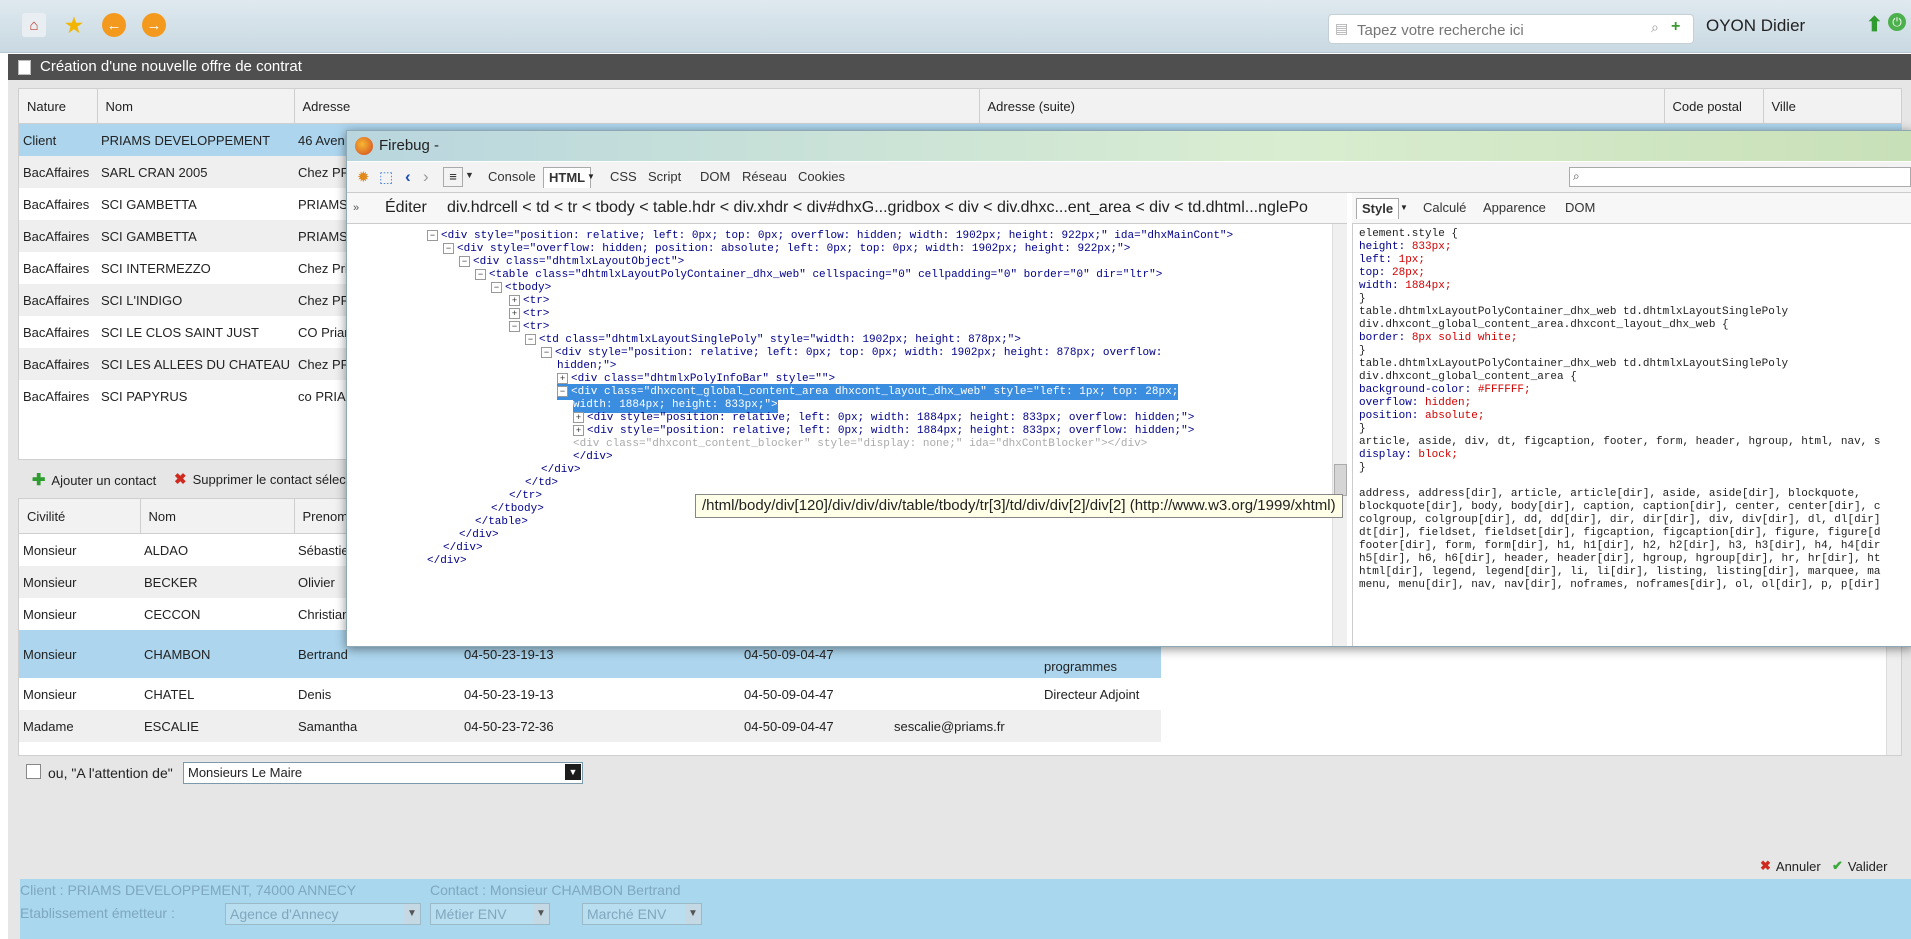 This screenshot has width=1911, height=939. Describe the element at coordinates (1408, 455) in the screenshot. I see `style-rule-line: display: block;` at that location.